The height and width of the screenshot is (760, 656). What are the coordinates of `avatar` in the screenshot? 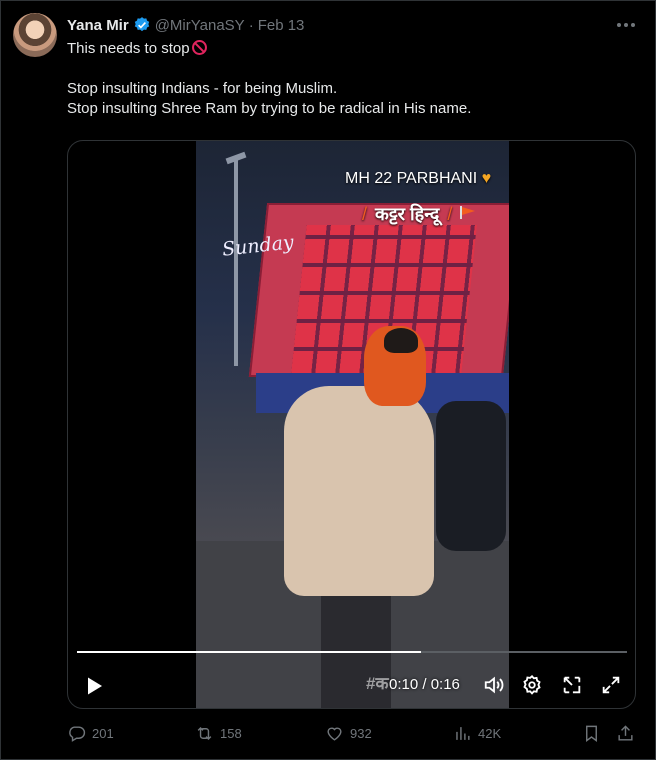 It's located at (35, 35).